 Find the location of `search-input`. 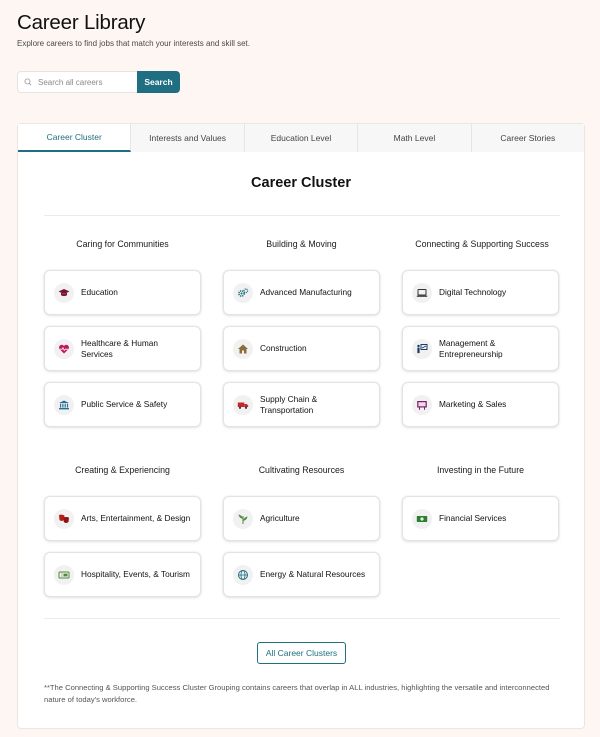

search-input is located at coordinates (86, 82).